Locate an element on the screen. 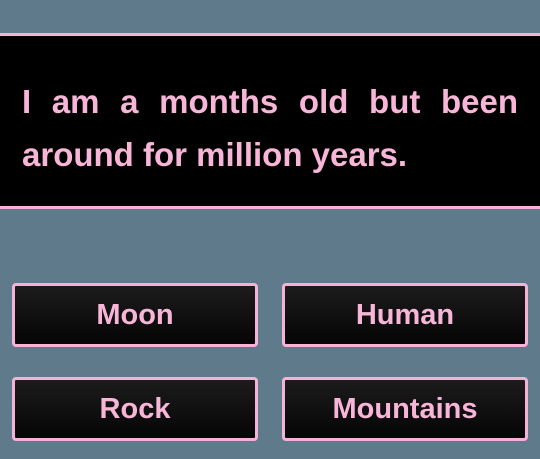  answer-button-rock: Rock is located at coordinates (135, 409).